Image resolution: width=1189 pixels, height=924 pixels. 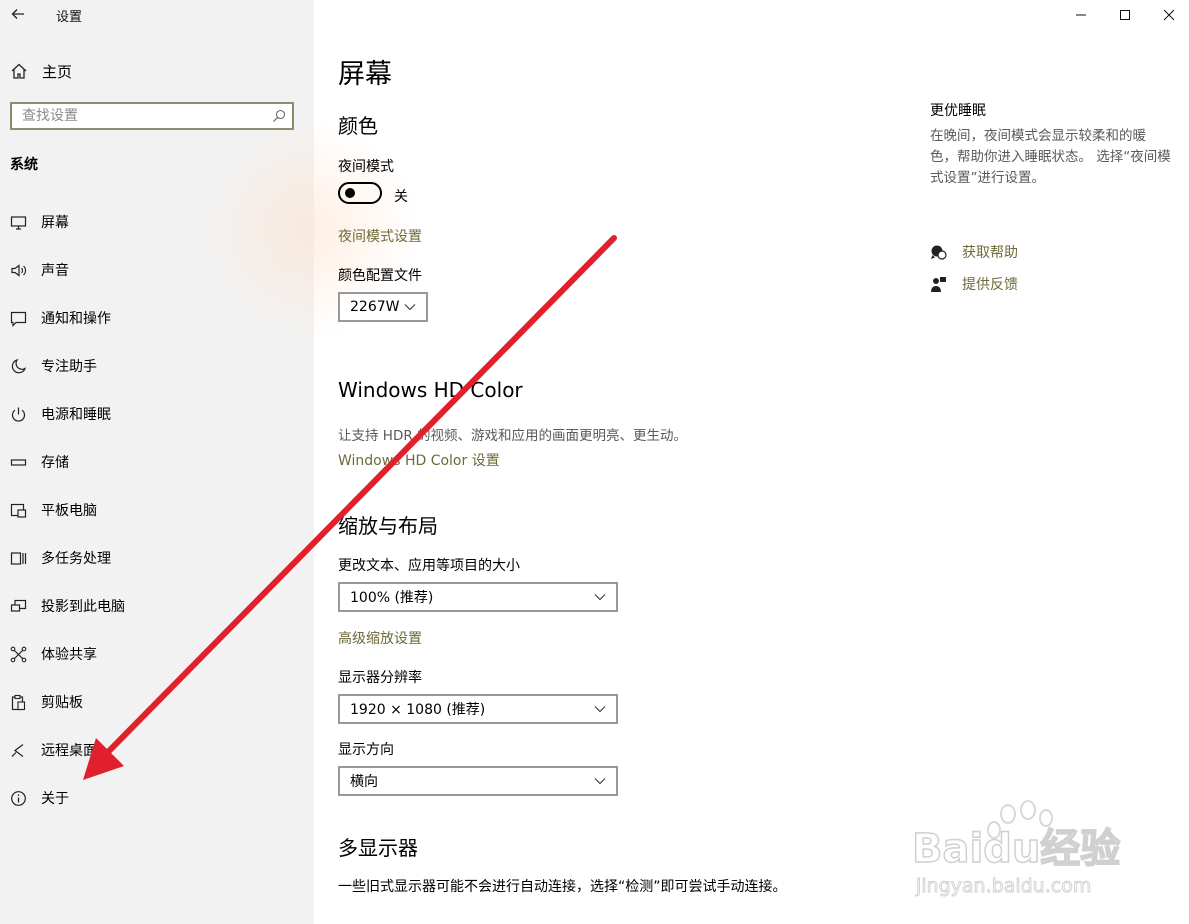 I want to click on text-size-label: 更改文本、应用等项目的大小, so click(x=429, y=566).